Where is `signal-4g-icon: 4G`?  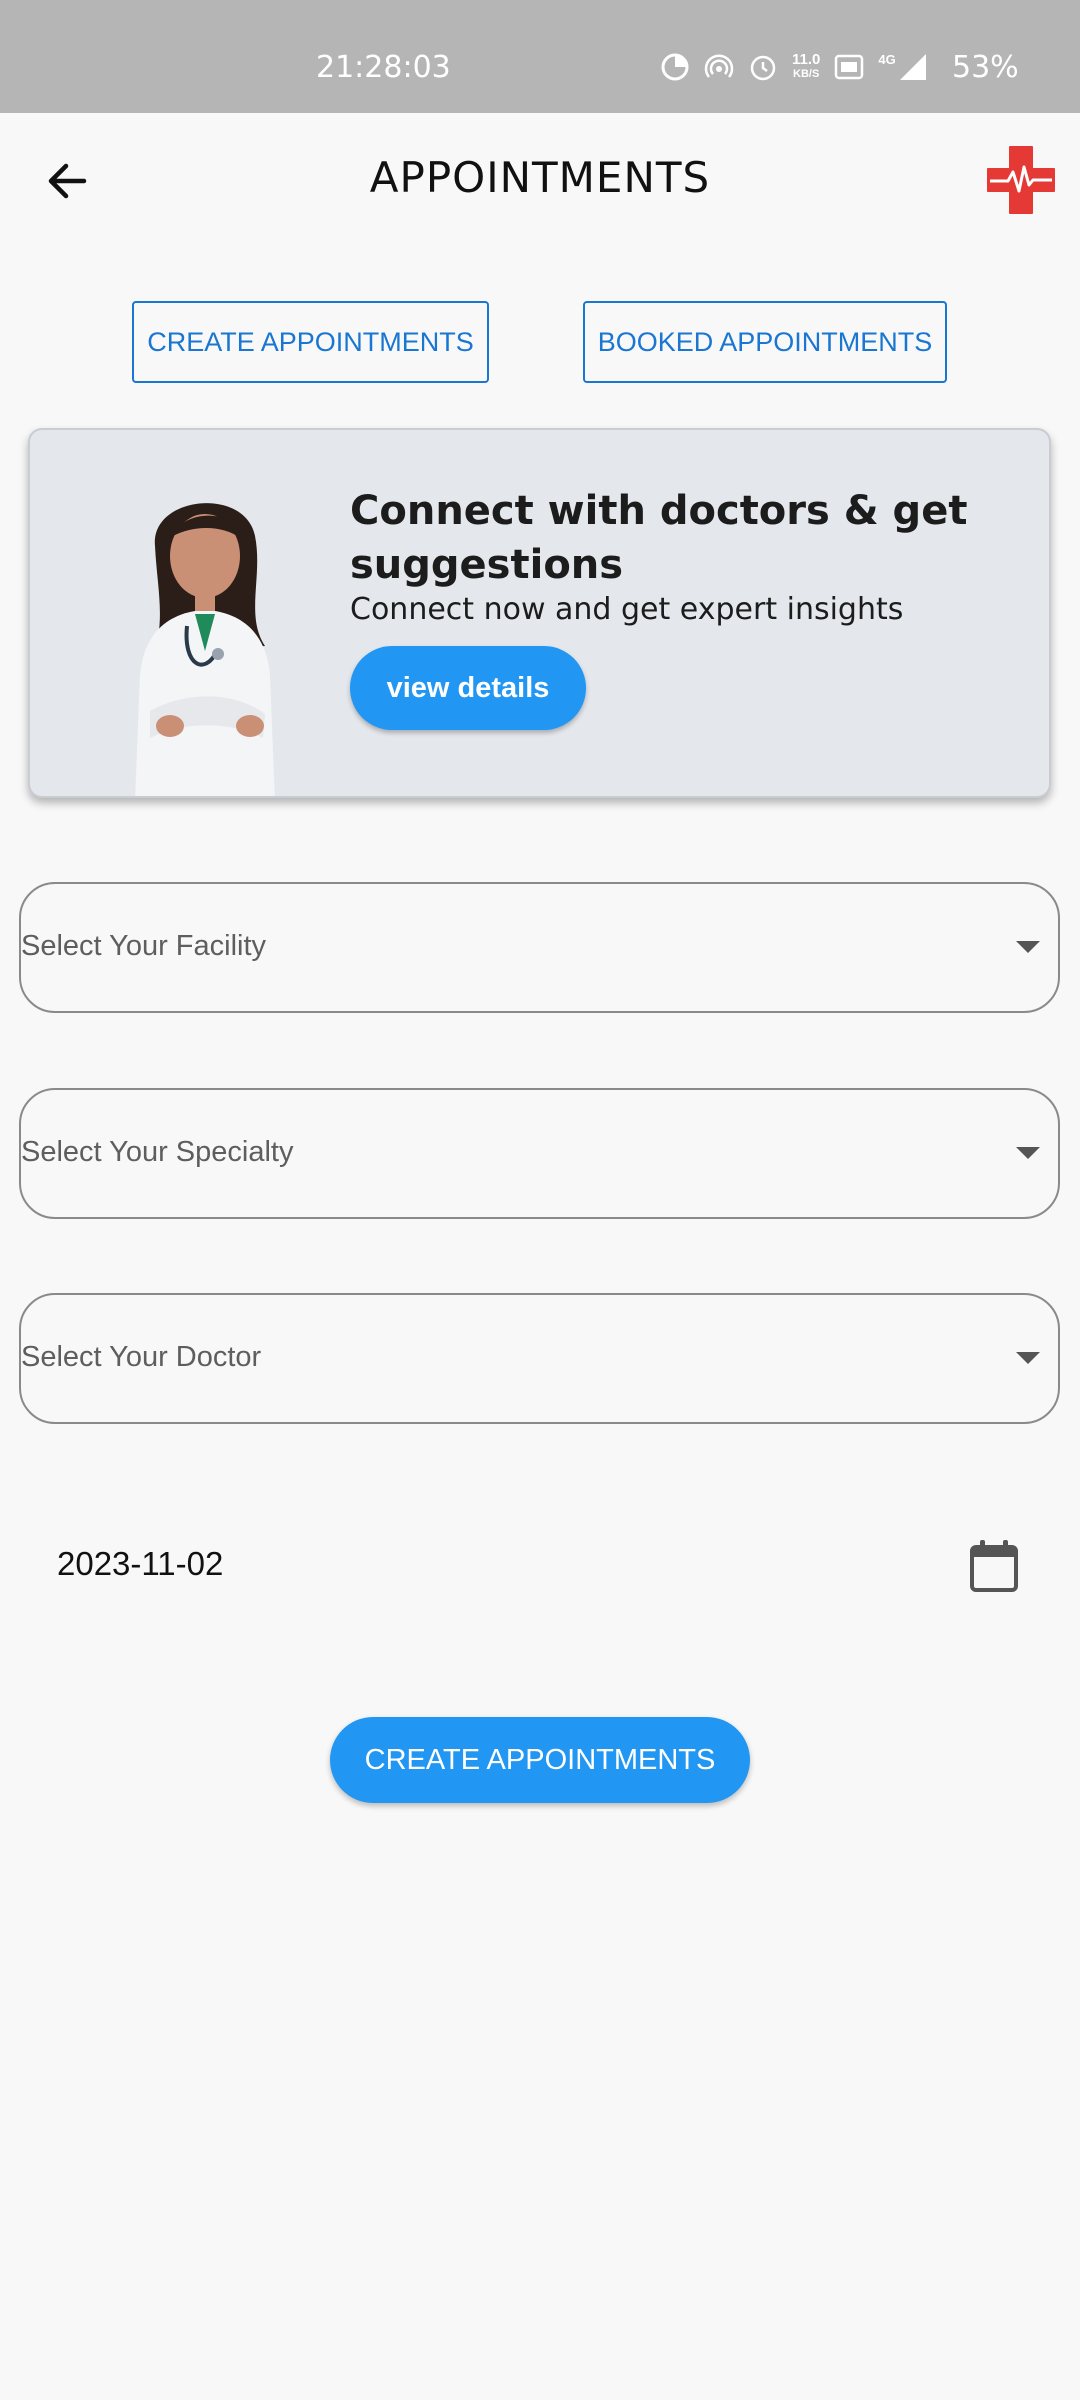 signal-4g-icon: 4G is located at coordinates (902, 67).